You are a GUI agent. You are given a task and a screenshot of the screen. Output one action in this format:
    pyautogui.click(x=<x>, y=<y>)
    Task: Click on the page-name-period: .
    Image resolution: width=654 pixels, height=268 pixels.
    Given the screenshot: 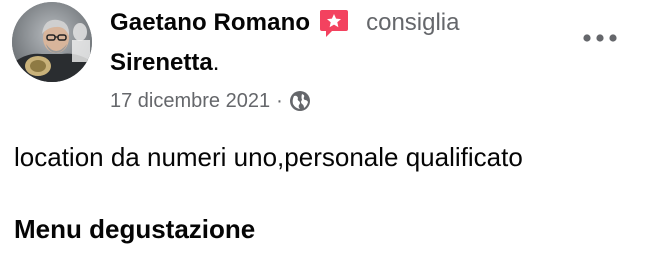 What is the action you would take?
    pyautogui.click(x=216, y=62)
    